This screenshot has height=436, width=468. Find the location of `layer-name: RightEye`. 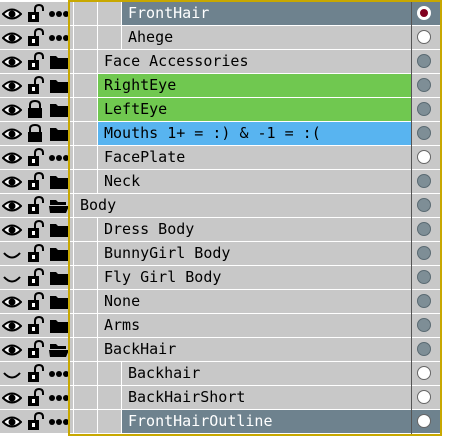

layer-name: RightEye is located at coordinates (254, 85).